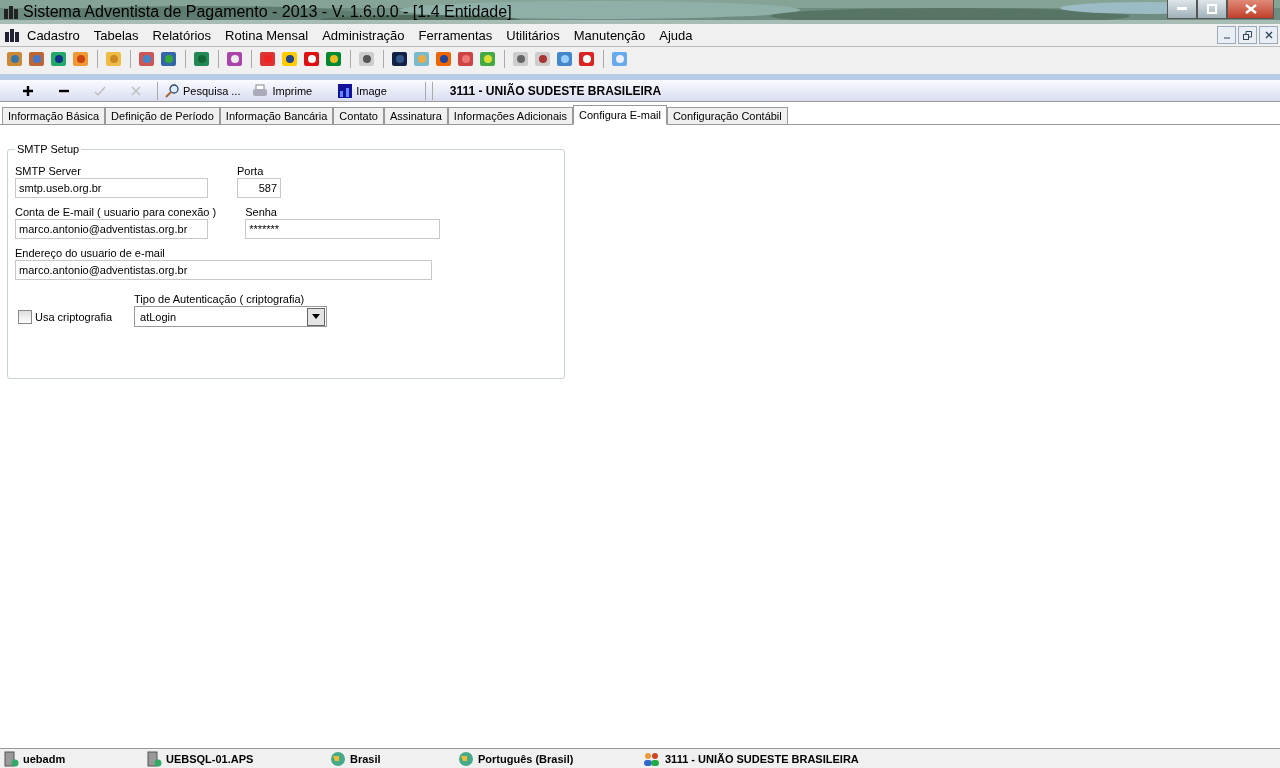 This screenshot has width=1280, height=768. Describe the element at coordinates (345, 90) in the screenshot. I see `image-icon` at that location.